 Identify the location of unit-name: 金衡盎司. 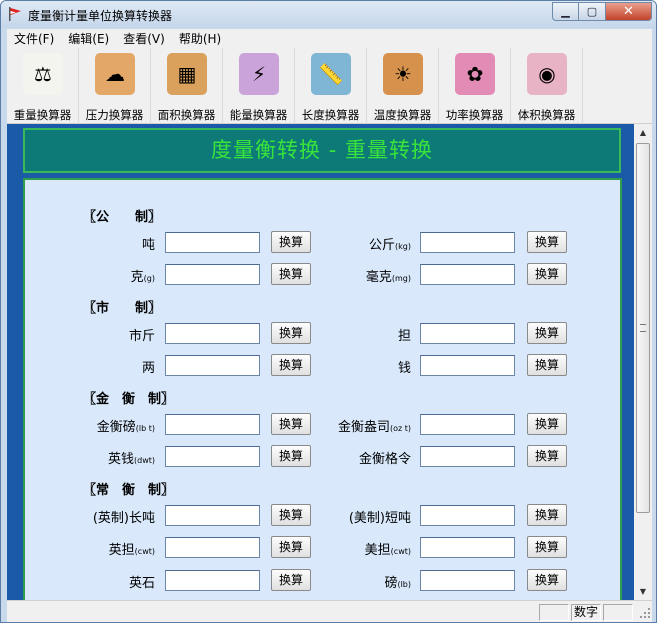
(363, 427).